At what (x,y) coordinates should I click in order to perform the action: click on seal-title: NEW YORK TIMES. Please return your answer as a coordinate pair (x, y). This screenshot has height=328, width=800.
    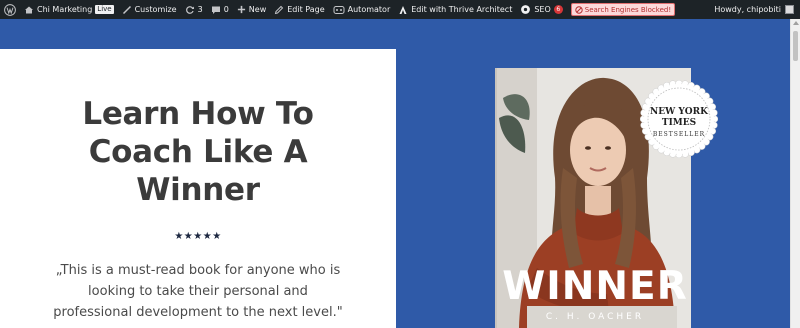
    Looking at the image, I should click on (679, 118).